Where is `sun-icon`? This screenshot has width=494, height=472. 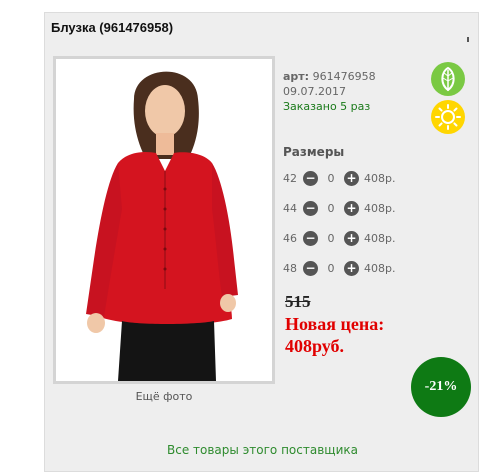 sun-icon is located at coordinates (448, 117).